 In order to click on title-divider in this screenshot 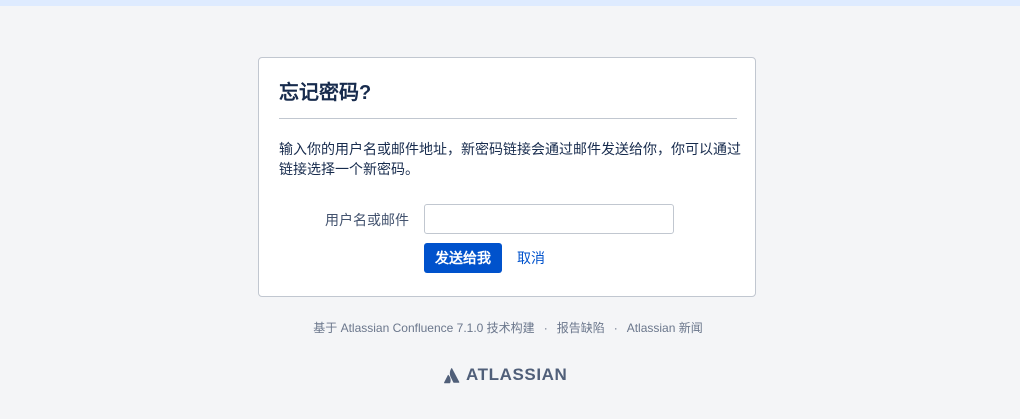, I will do `click(508, 118)`.